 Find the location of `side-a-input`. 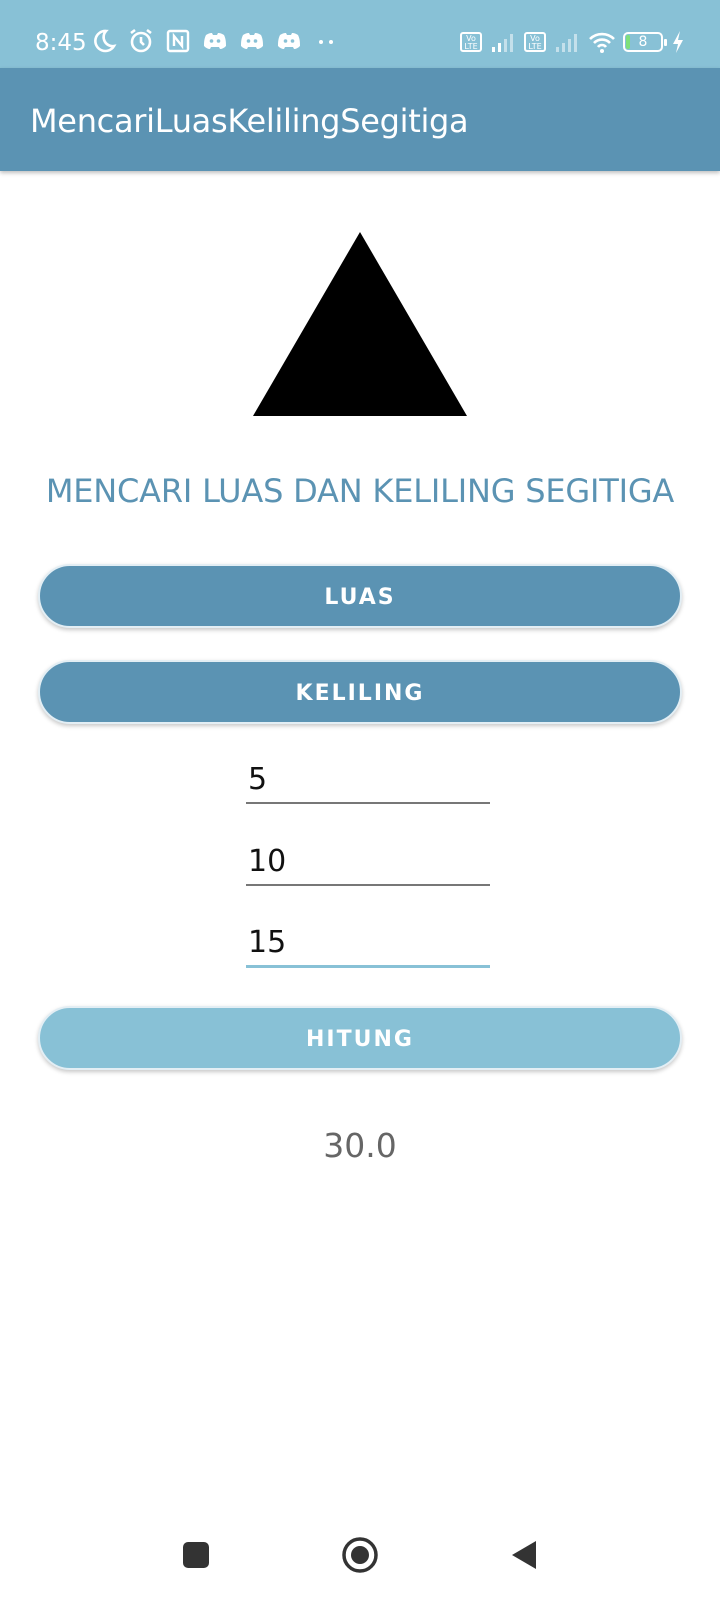

side-a-input is located at coordinates (368, 777).